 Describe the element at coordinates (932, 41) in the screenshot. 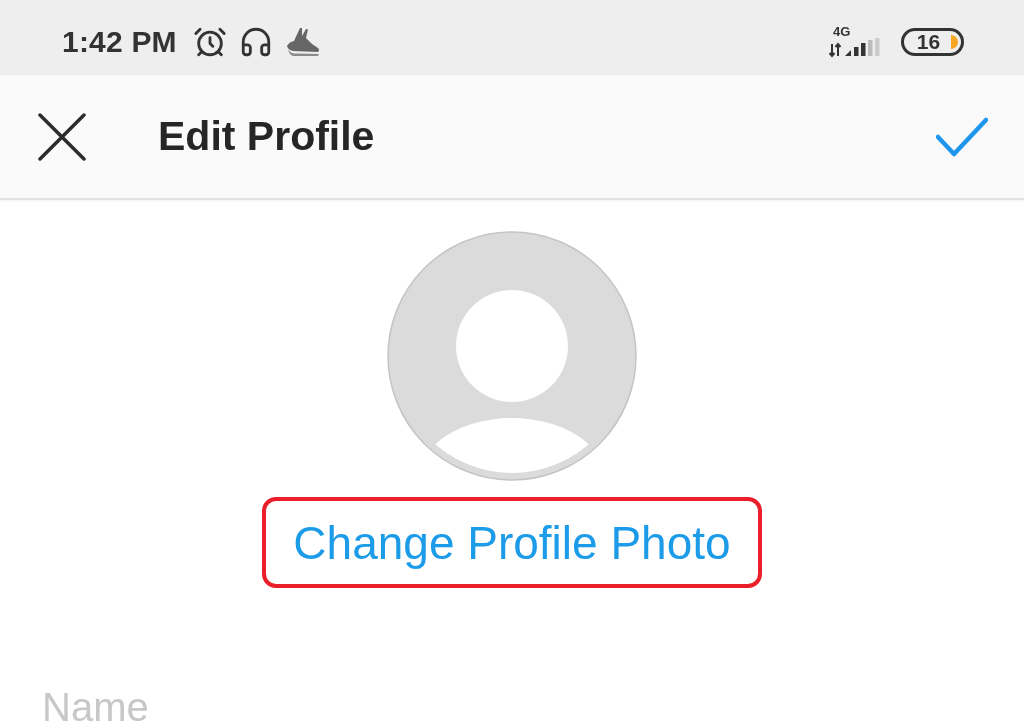

I see `battery-indicator: 16` at that location.